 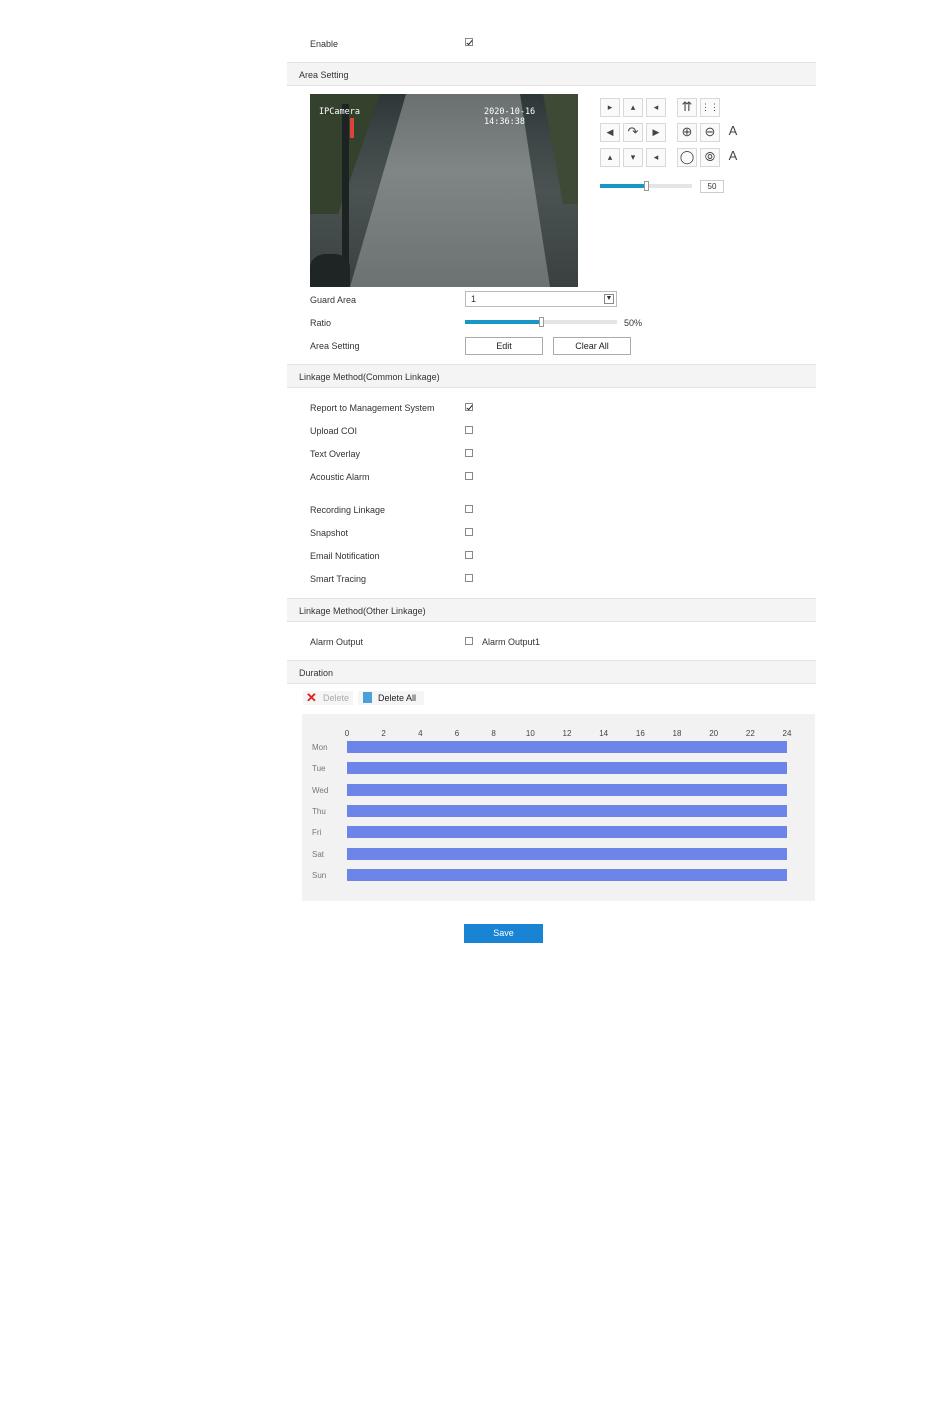 I want to click on ptz-speed-fill, so click(x=623, y=186).